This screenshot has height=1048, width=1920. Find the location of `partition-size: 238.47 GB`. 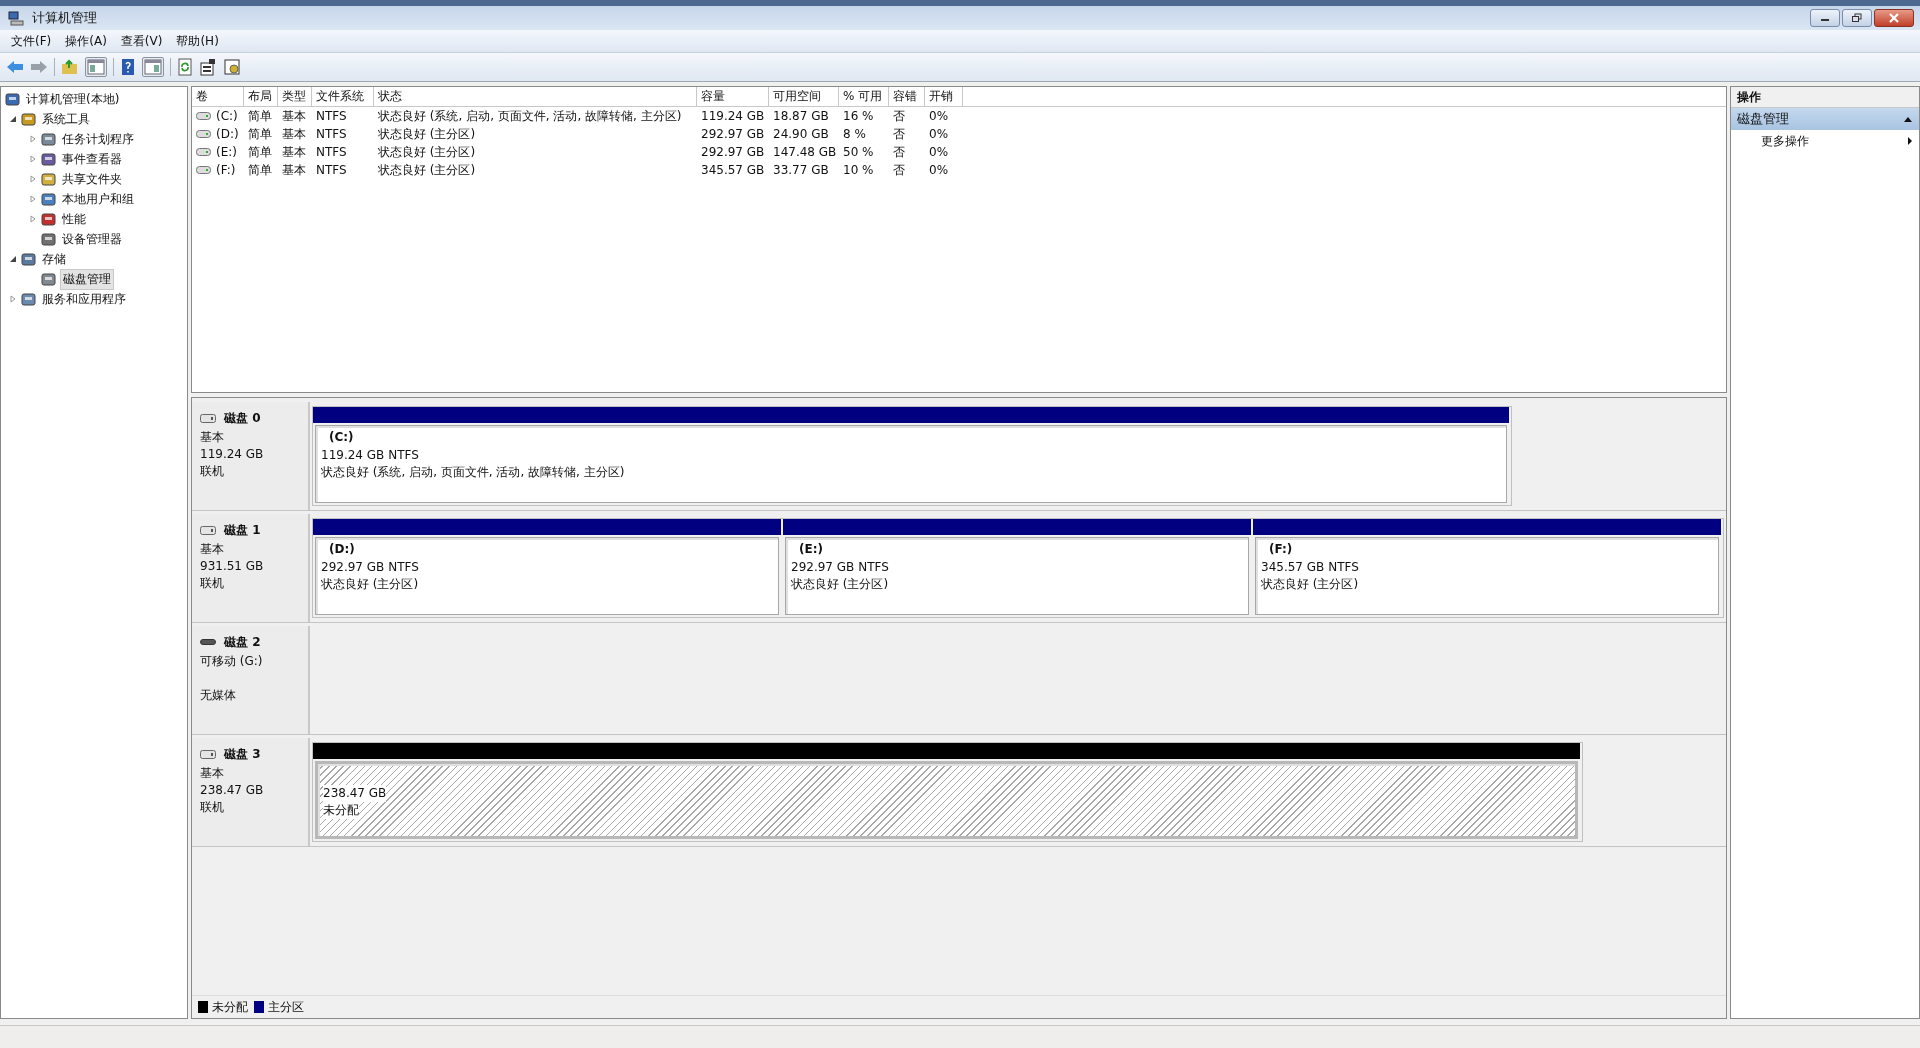

partition-size: 238.47 GB is located at coordinates (355, 793).